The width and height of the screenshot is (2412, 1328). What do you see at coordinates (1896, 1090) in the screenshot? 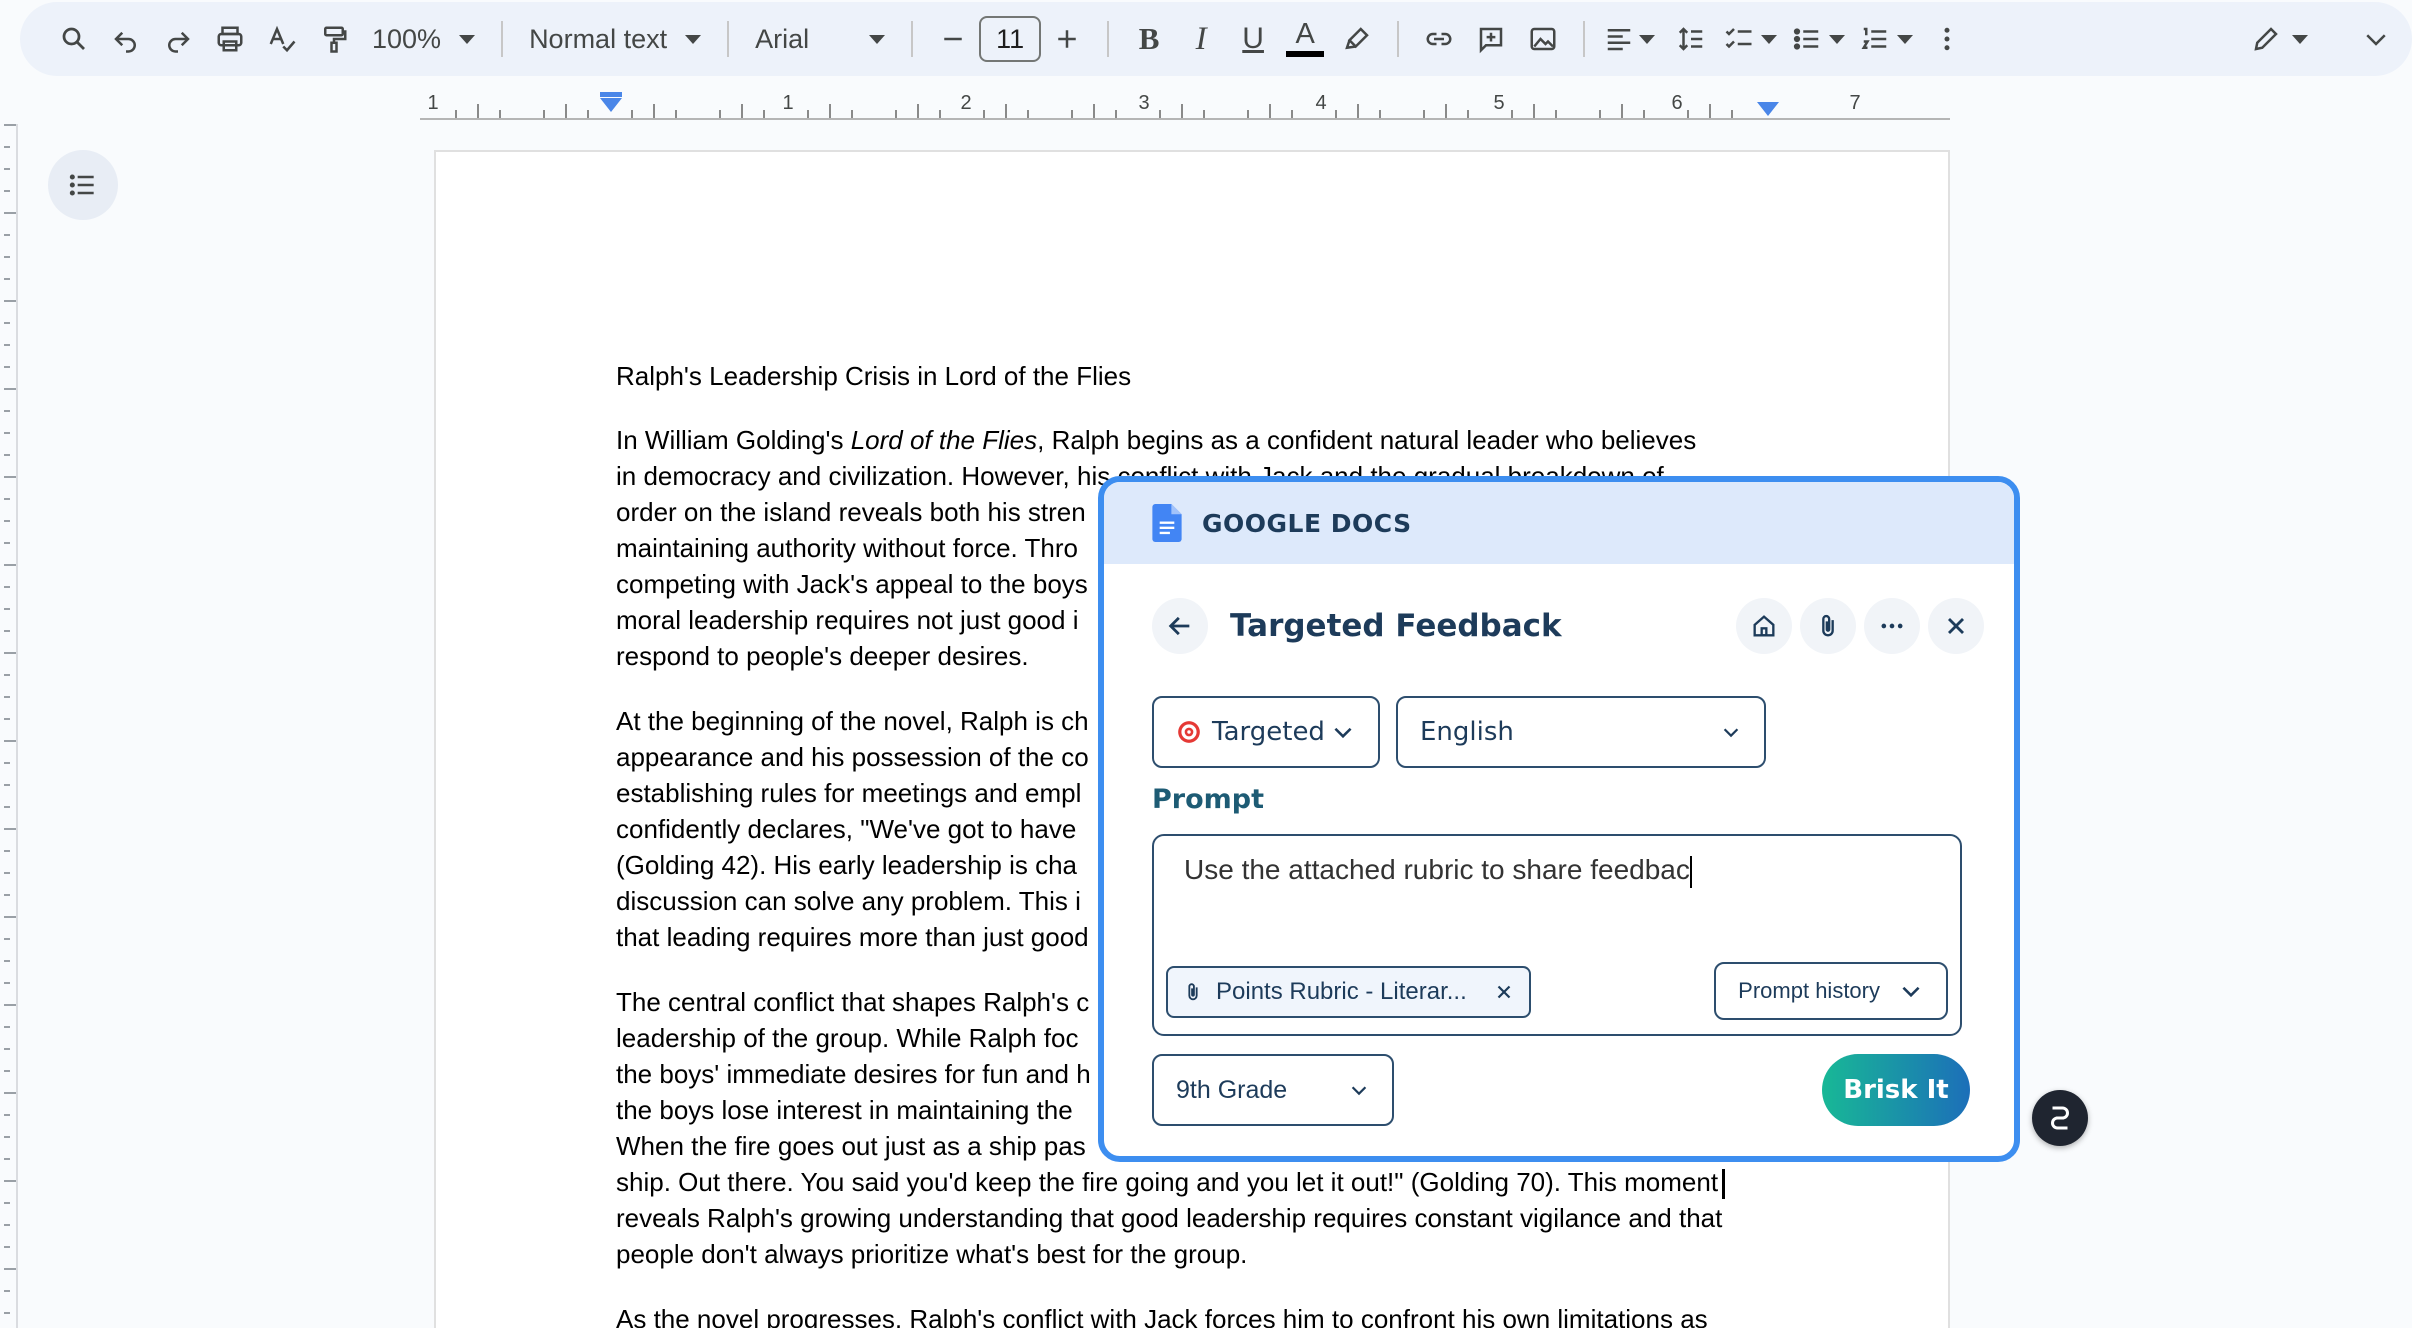
I see `brisk-it-button: Brisk It` at bounding box center [1896, 1090].